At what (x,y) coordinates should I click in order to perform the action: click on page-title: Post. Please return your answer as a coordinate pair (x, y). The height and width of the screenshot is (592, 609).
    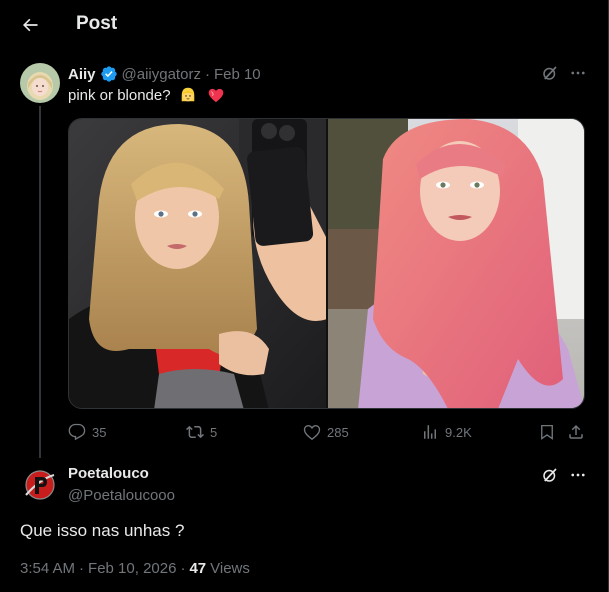
    Looking at the image, I should click on (97, 23).